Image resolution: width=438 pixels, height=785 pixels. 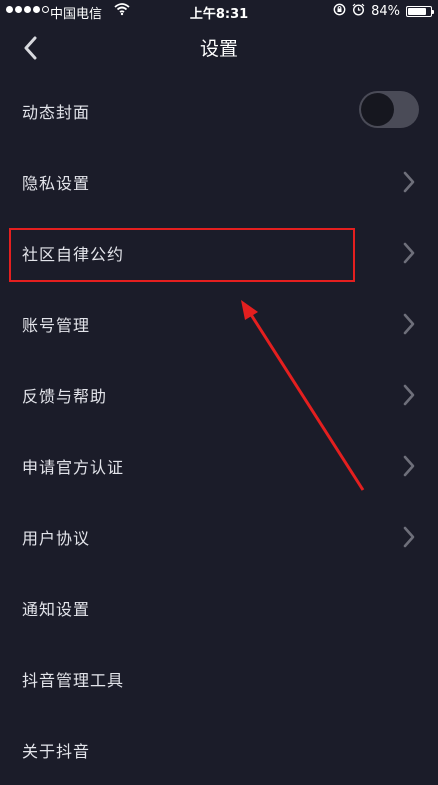 I want to click on annotation-arrow-icon, so click(x=303, y=395).